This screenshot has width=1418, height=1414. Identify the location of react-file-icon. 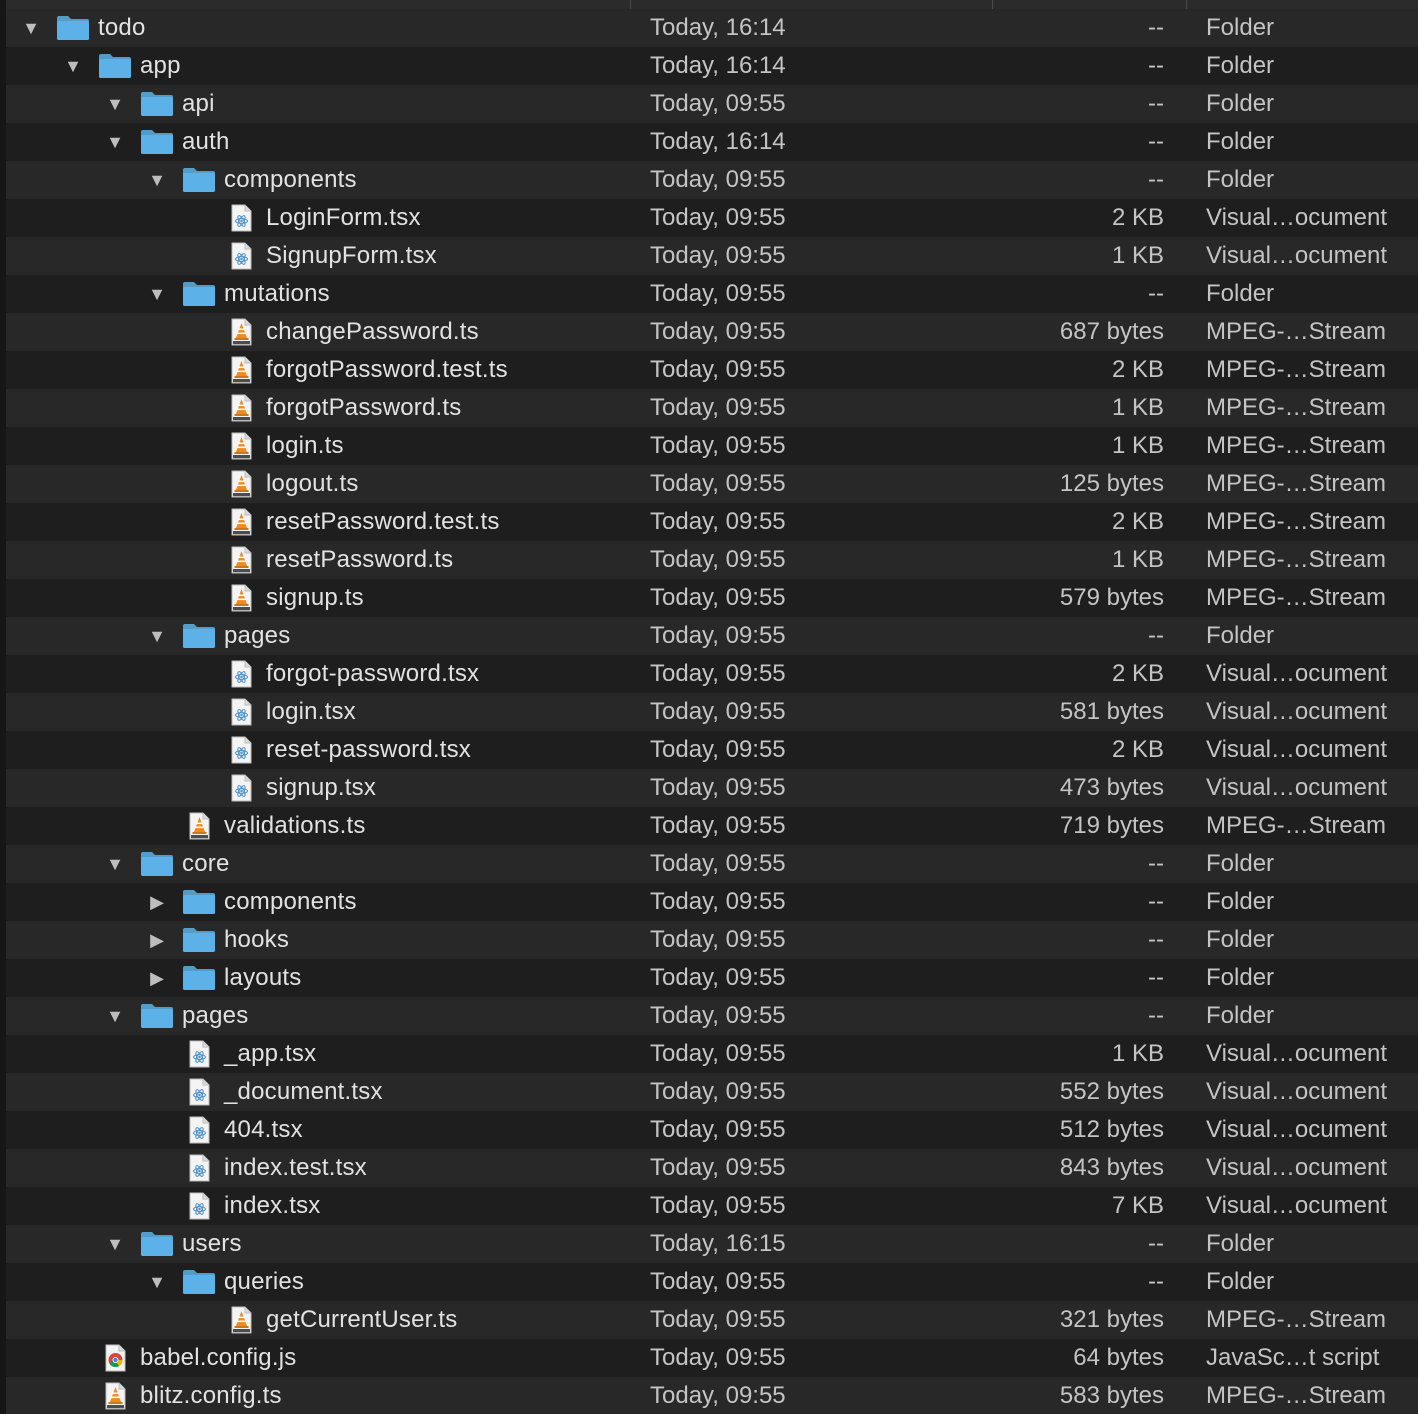
(199, 1054).